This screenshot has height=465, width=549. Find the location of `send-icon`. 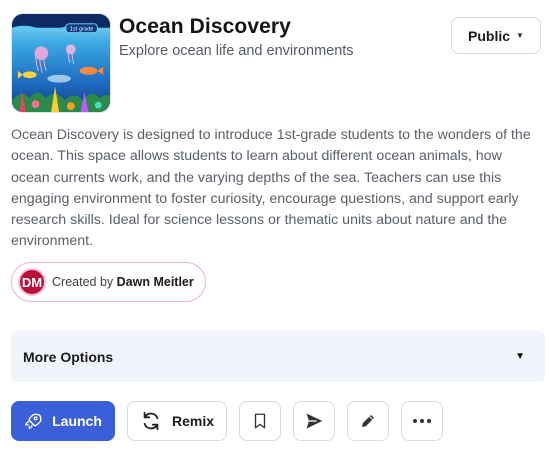

send-icon is located at coordinates (314, 421).